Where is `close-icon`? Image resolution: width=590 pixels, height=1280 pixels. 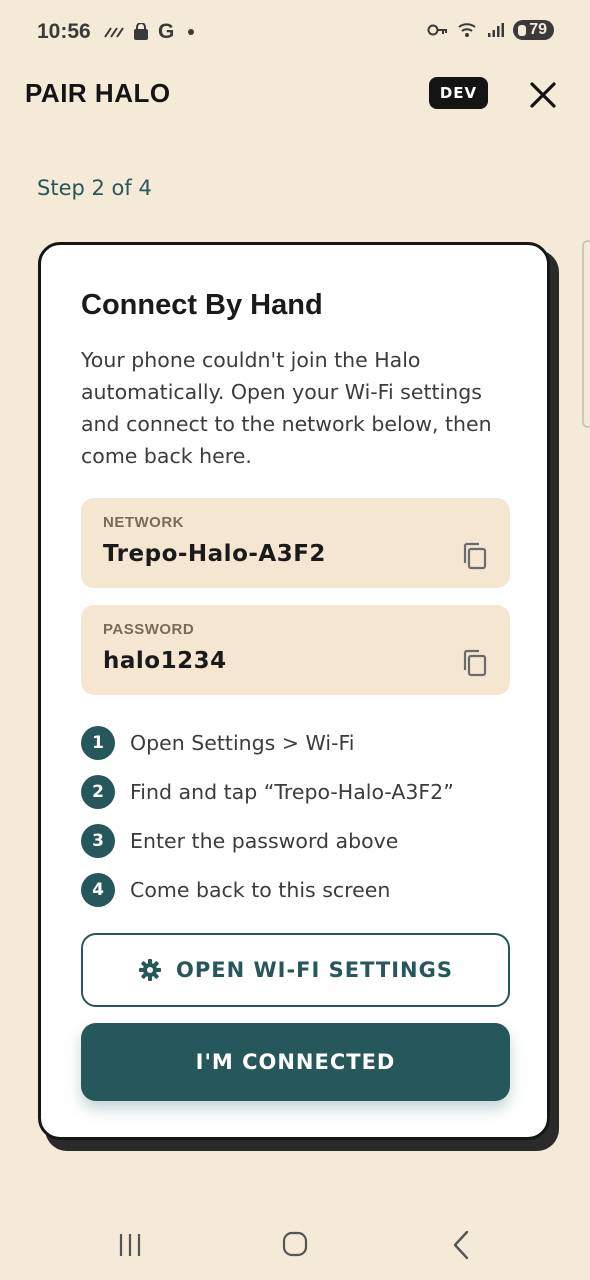 close-icon is located at coordinates (543, 95).